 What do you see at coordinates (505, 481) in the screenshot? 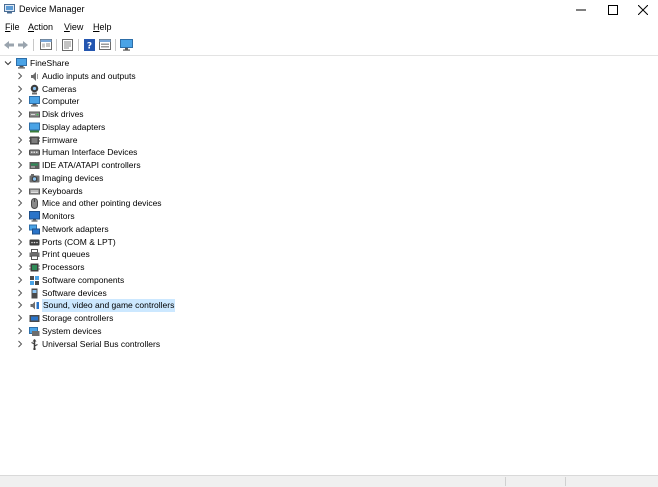
I see `status-separator` at bounding box center [505, 481].